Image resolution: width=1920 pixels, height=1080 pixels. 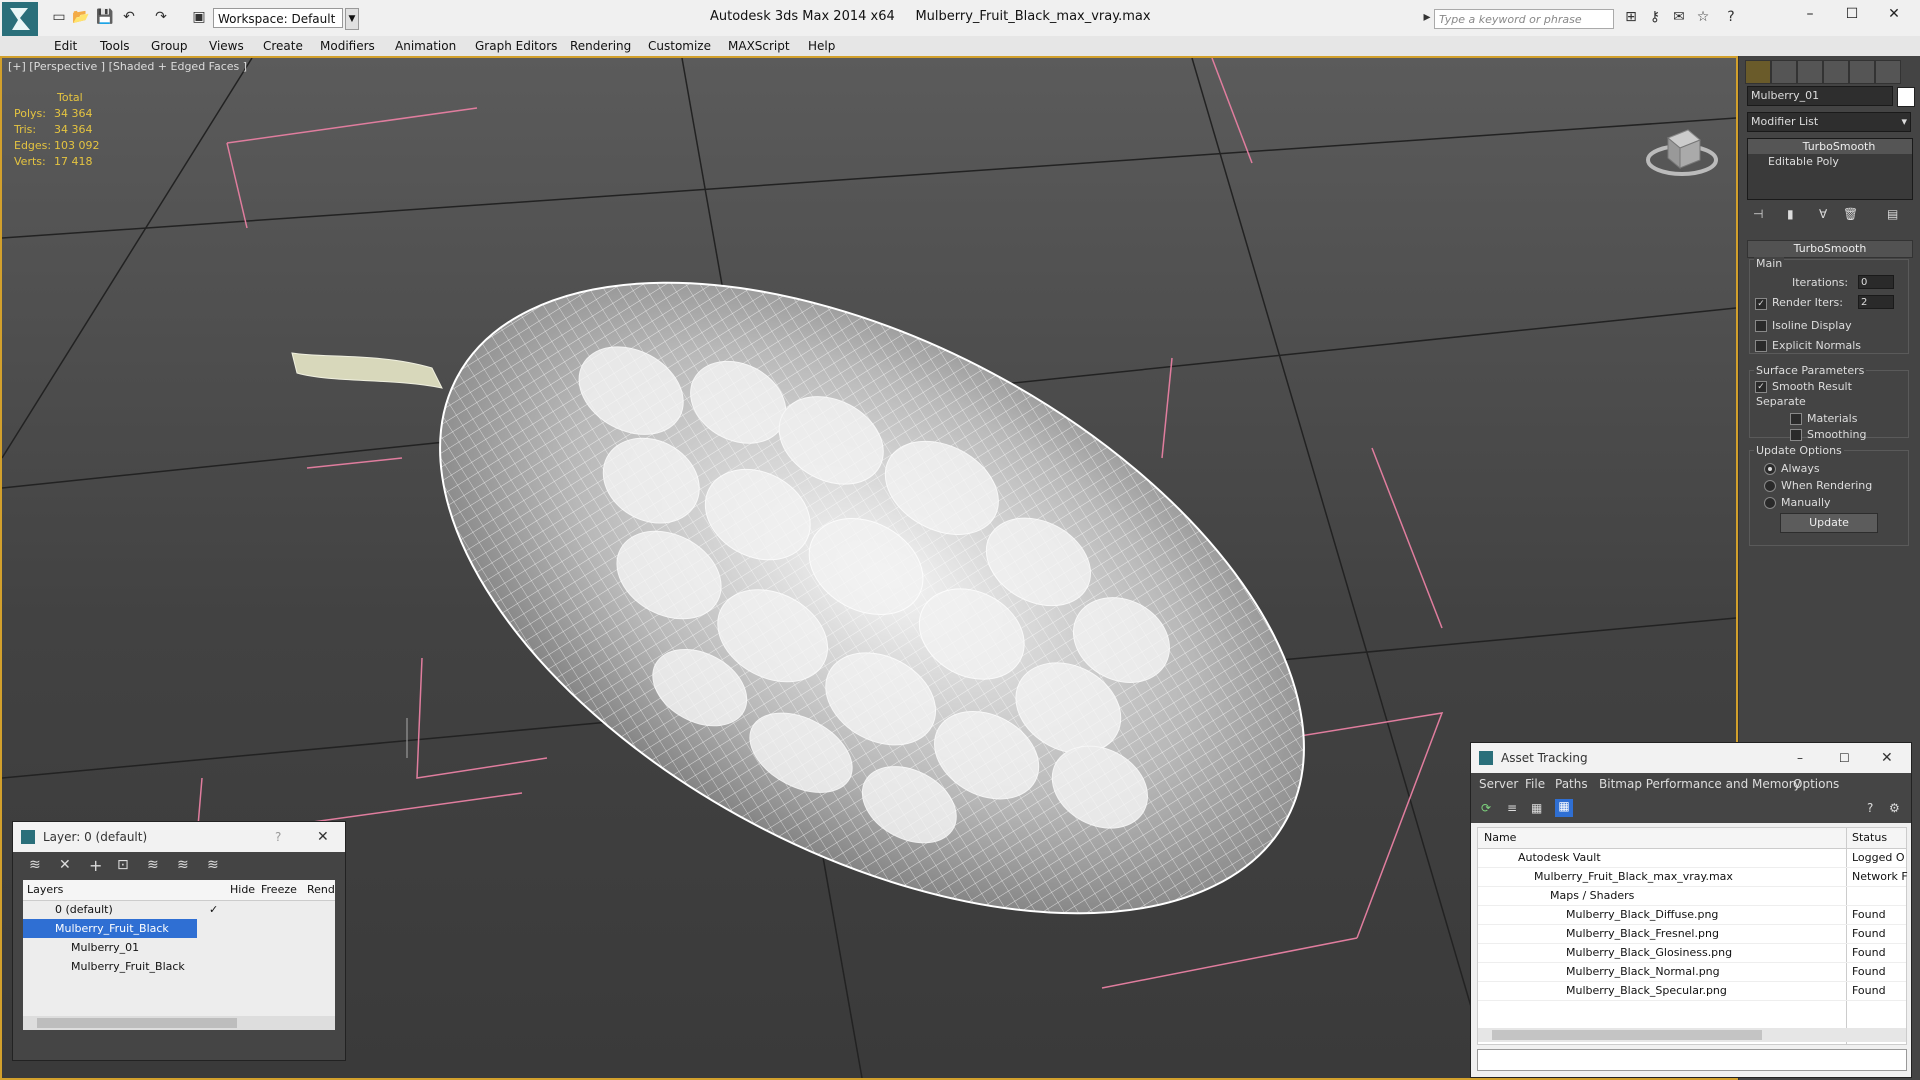 What do you see at coordinates (242, 889) in the screenshot?
I see `col-hide: Hide` at bounding box center [242, 889].